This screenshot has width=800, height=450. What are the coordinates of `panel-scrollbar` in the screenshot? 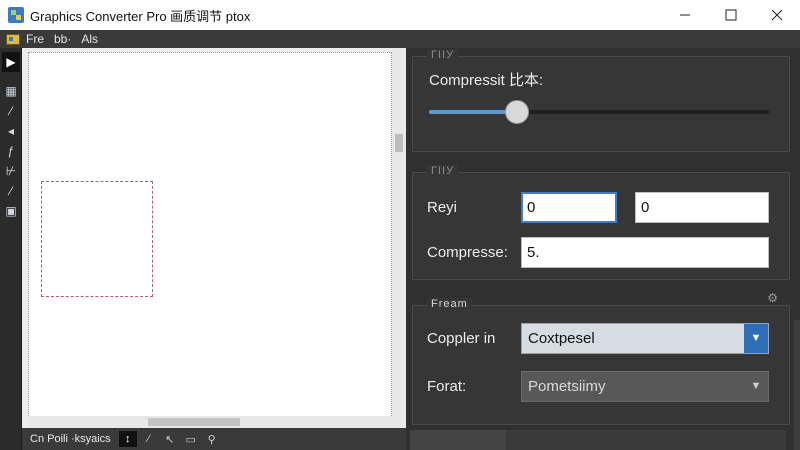 It's located at (797, 385).